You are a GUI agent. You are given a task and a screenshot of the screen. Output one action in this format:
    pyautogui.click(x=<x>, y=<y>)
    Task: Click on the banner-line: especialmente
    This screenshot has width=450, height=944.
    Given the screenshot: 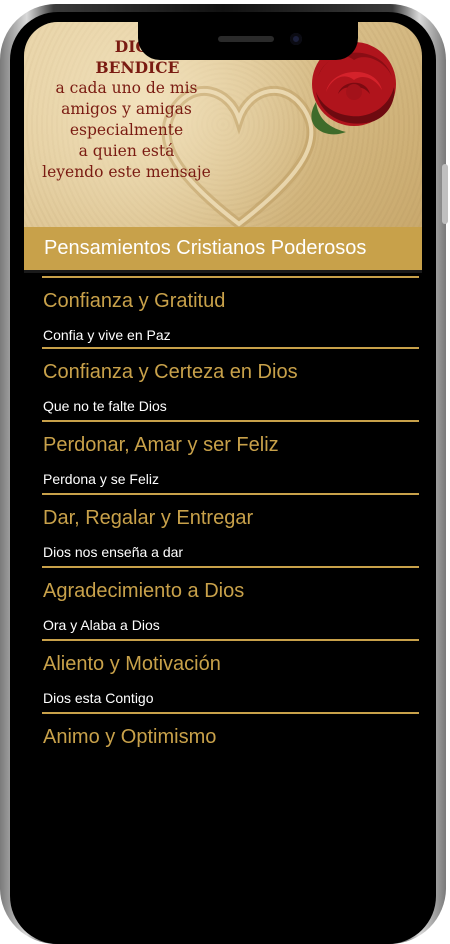 What is the action you would take?
    pyautogui.click(x=126, y=130)
    